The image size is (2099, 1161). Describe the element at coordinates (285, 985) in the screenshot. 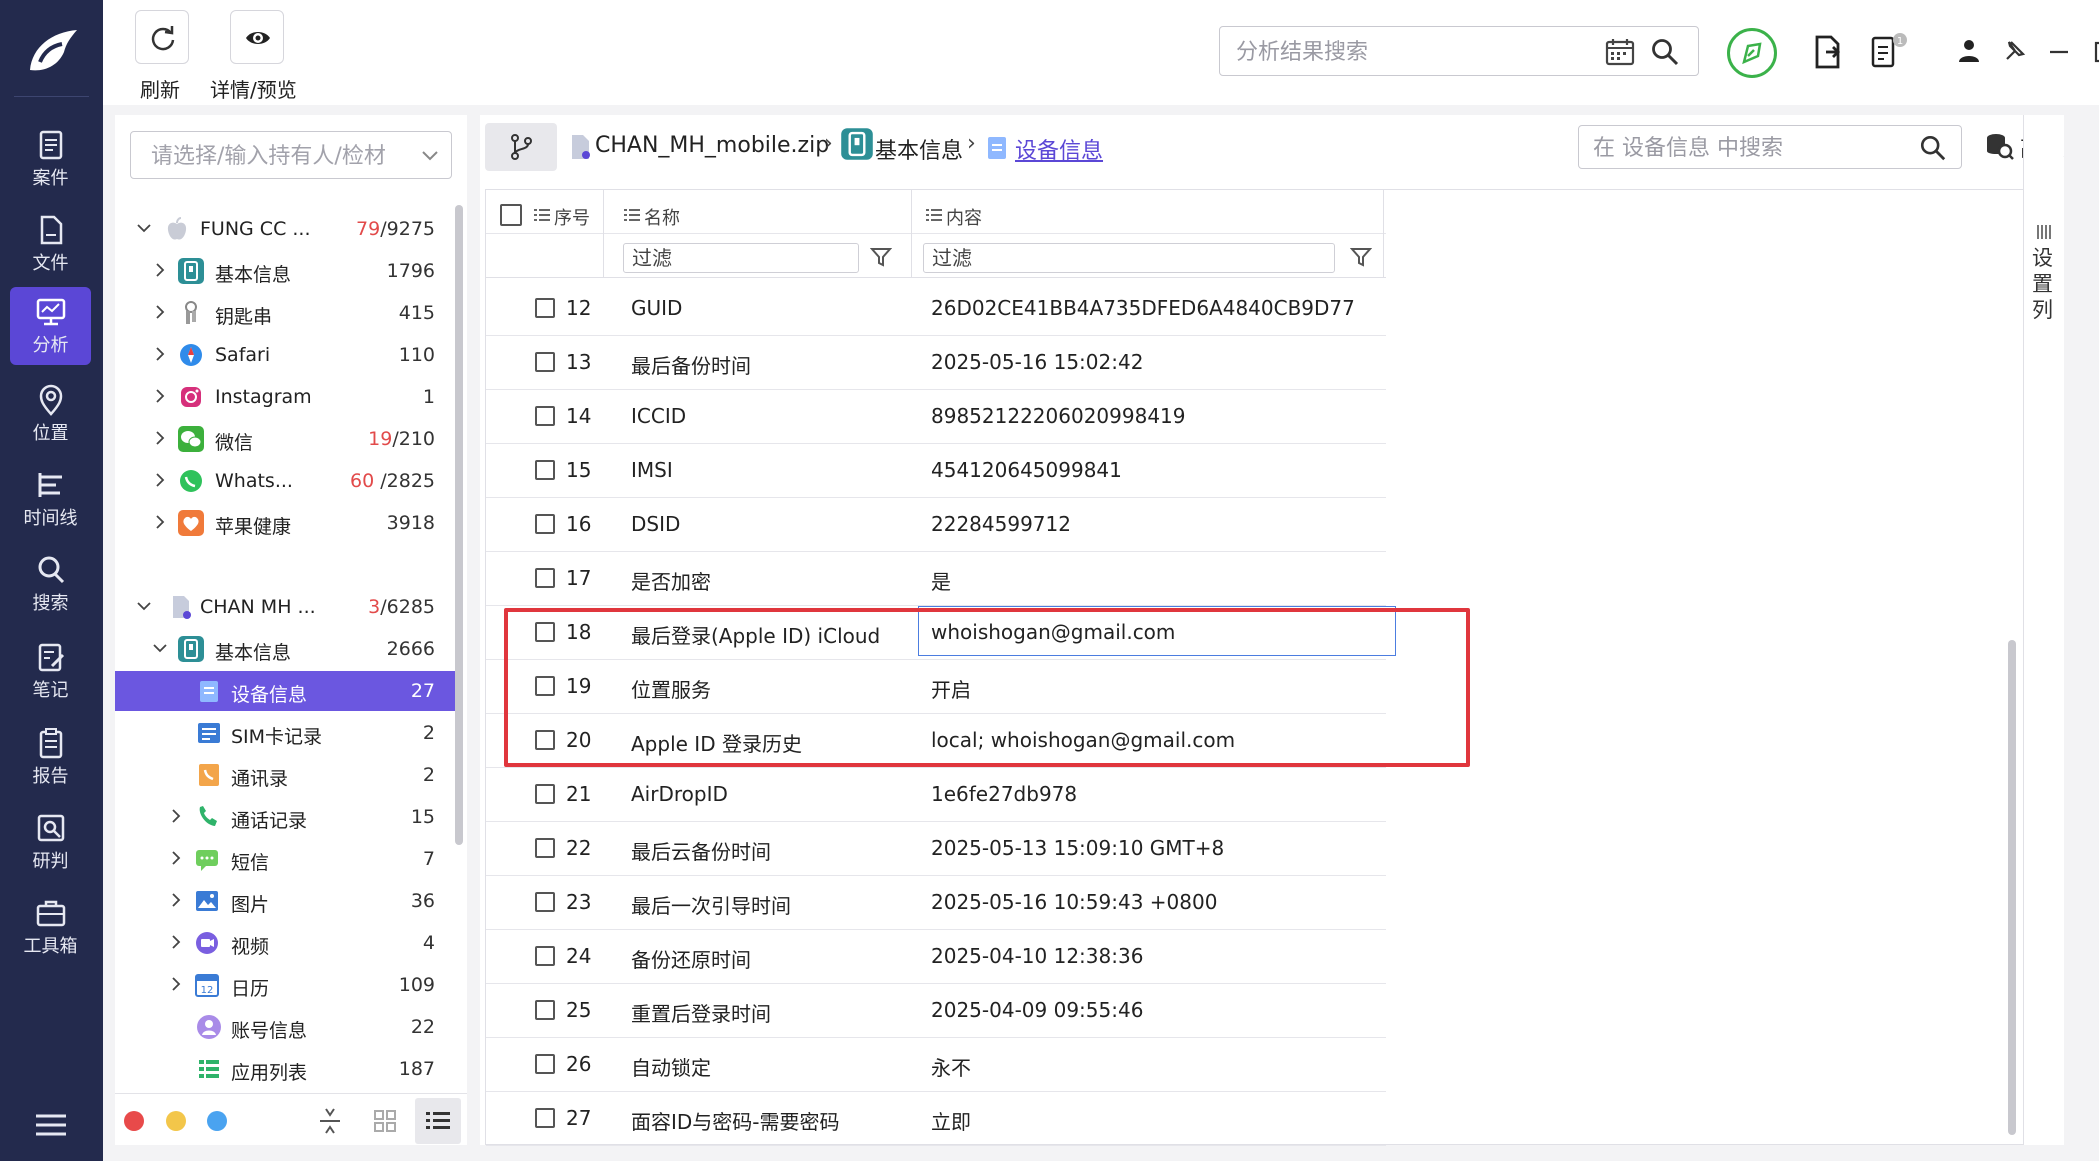

I see `tree-item: 12 日历 109` at that location.